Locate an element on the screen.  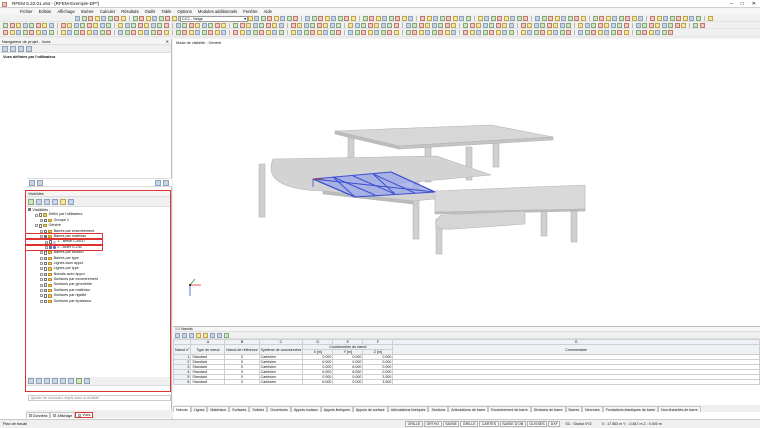
tab-data: Données is located at coordinates (38, 415).